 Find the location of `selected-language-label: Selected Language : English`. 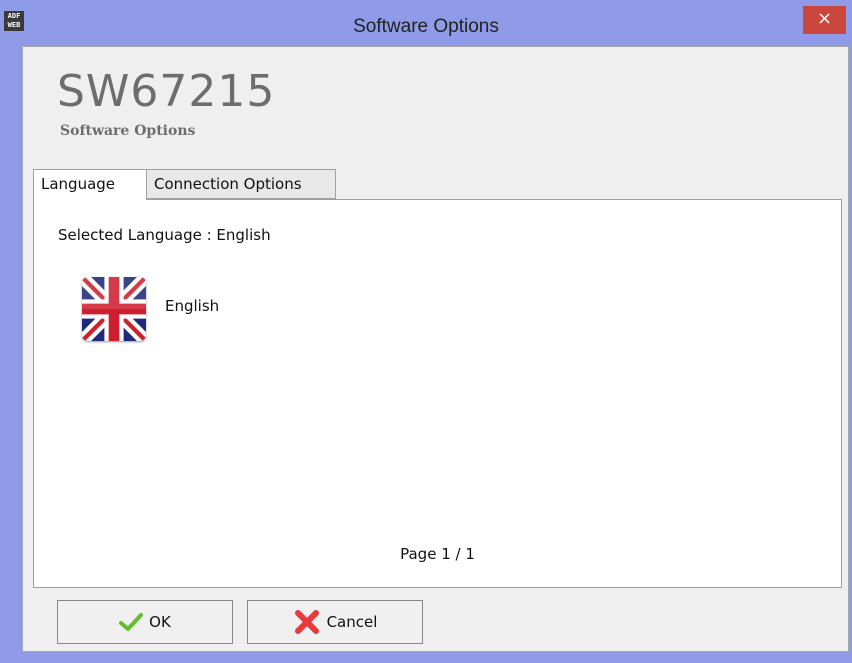

selected-language-label: Selected Language : English is located at coordinates (164, 235).